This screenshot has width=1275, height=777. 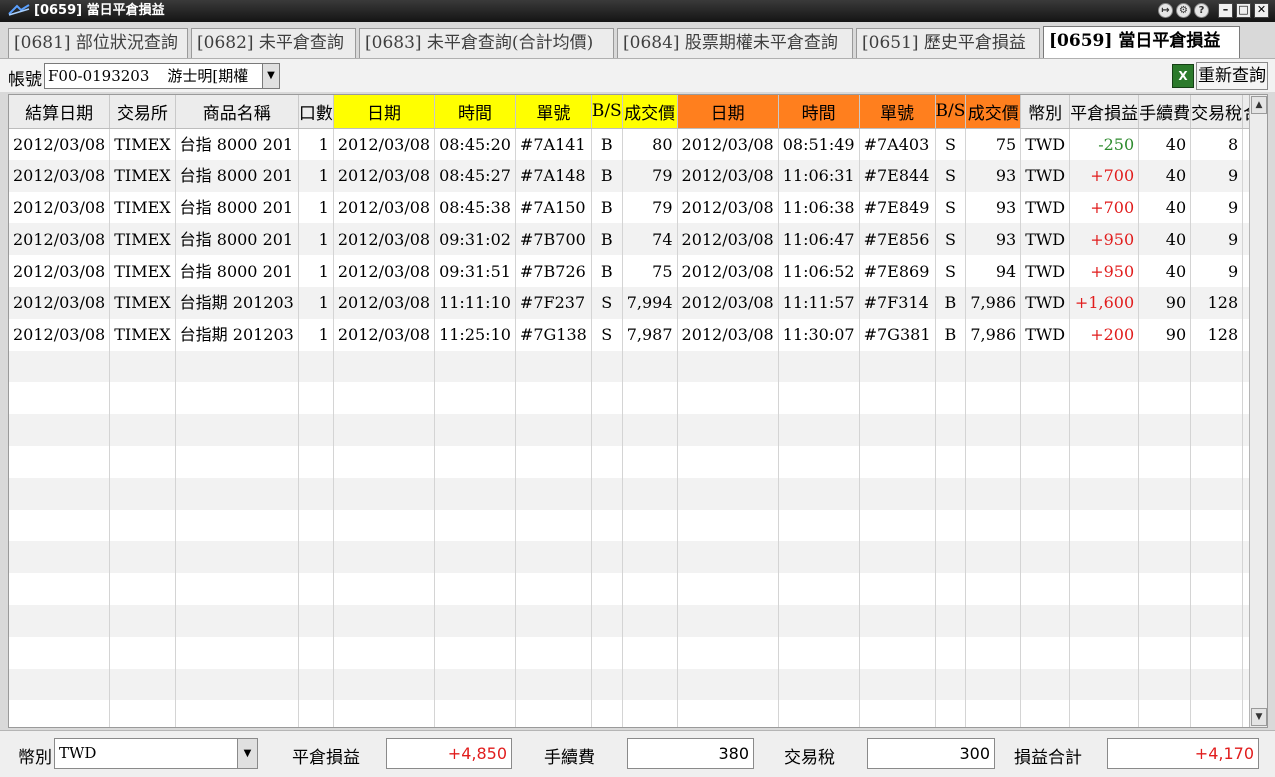 I want to click on tax-label: 交易稅, so click(x=809, y=758).